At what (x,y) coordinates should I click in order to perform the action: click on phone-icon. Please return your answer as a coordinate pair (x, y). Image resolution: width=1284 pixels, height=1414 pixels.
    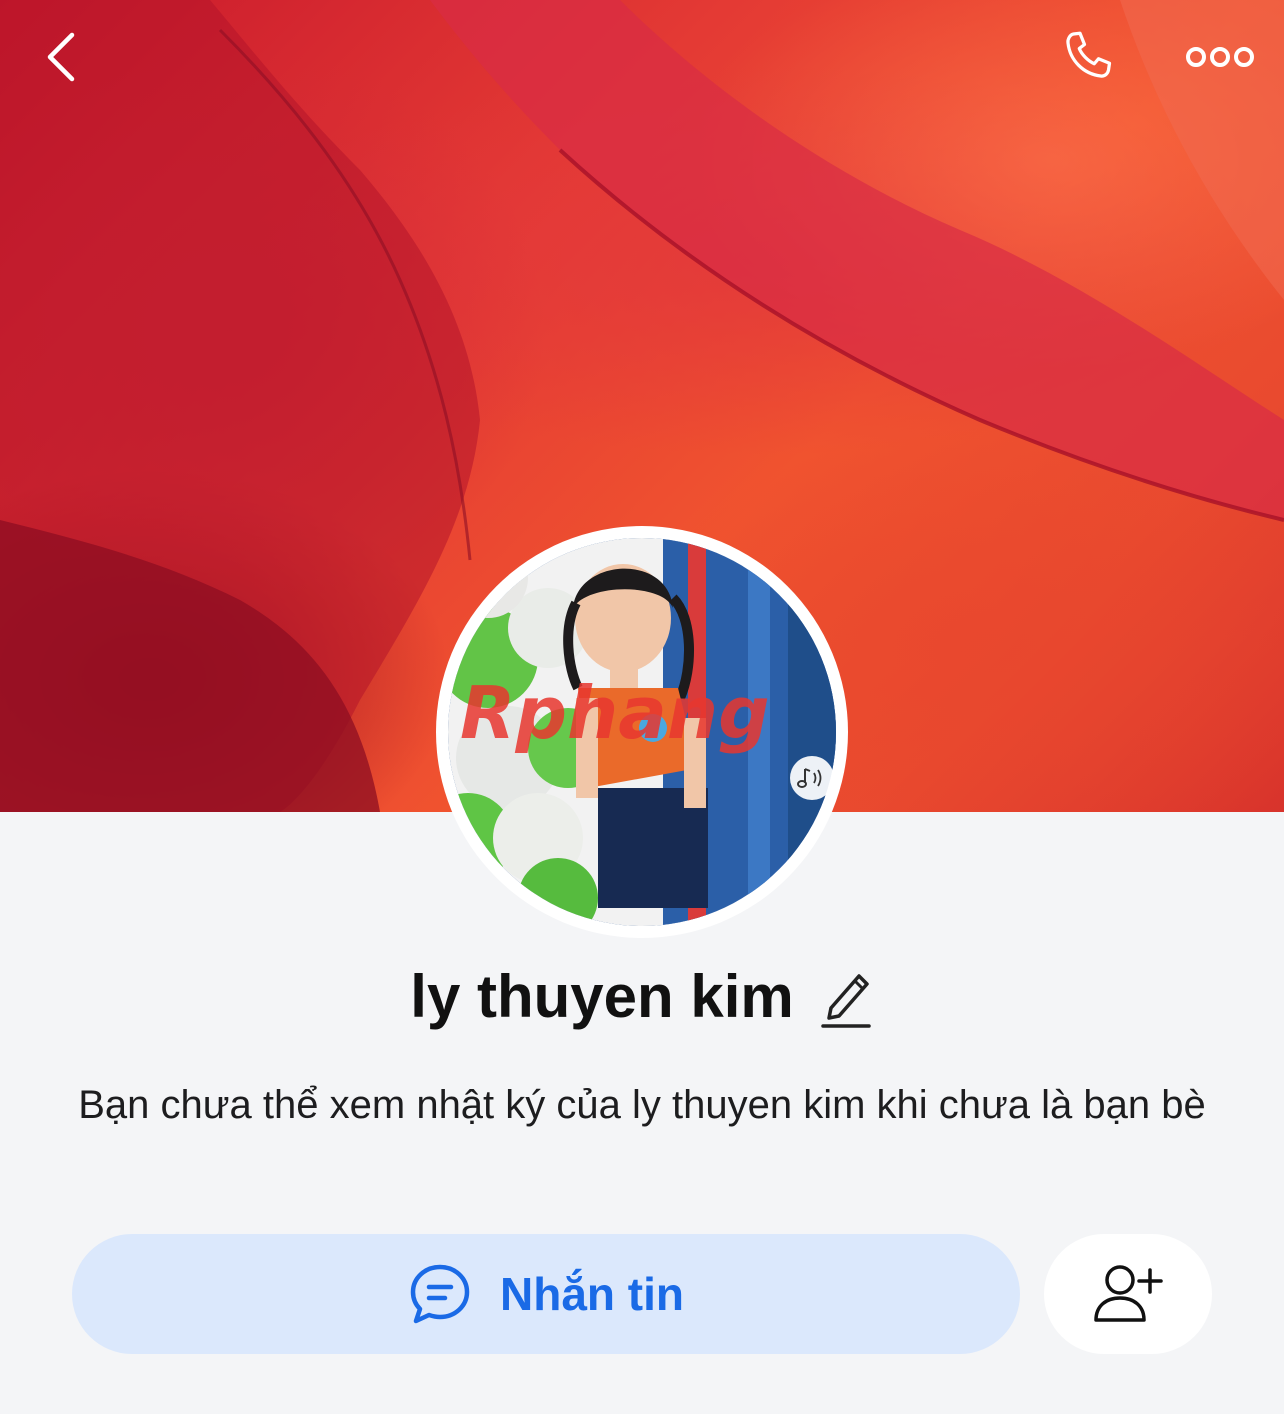
    Looking at the image, I should click on (1089, 54).